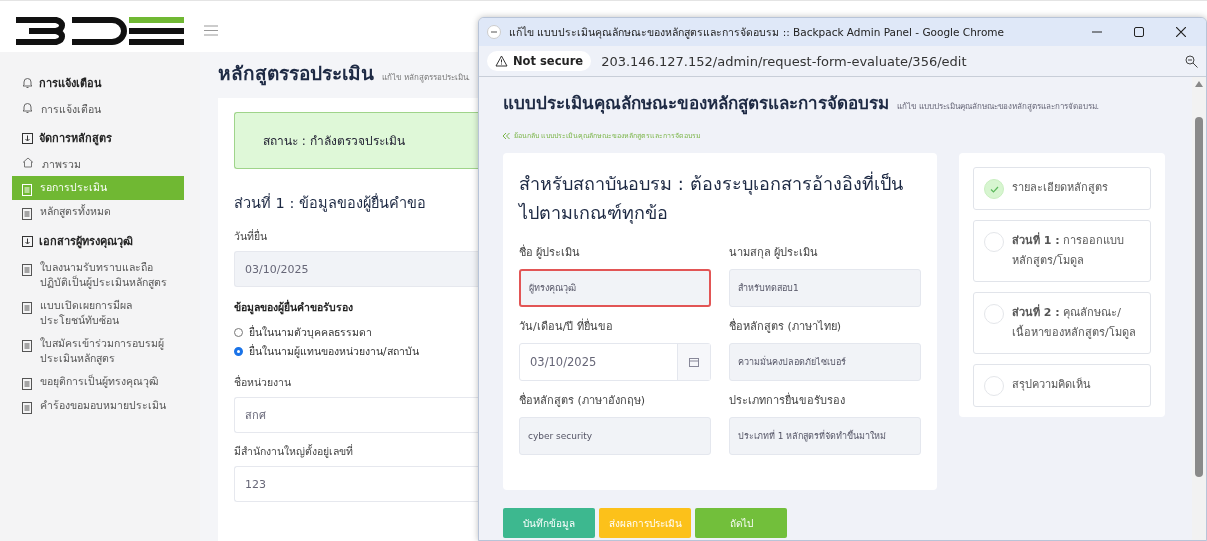 Image resolution: width=1207 pixels, height=541 pixels. Describe the element at coordinates (310, 332) in the screenshot. I see `radio-label: ยื่นในนามตัวบุคคลธรรมดา` at that location.